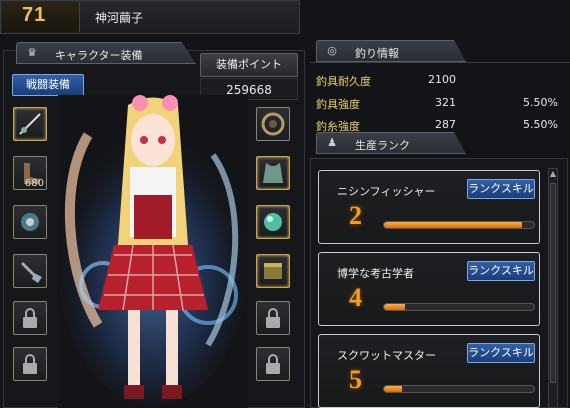 This screenshot has width=570, height=408. Describe the element at coordinates (355, 215) in the screenshot. I see `rank-number: 2` at that location.